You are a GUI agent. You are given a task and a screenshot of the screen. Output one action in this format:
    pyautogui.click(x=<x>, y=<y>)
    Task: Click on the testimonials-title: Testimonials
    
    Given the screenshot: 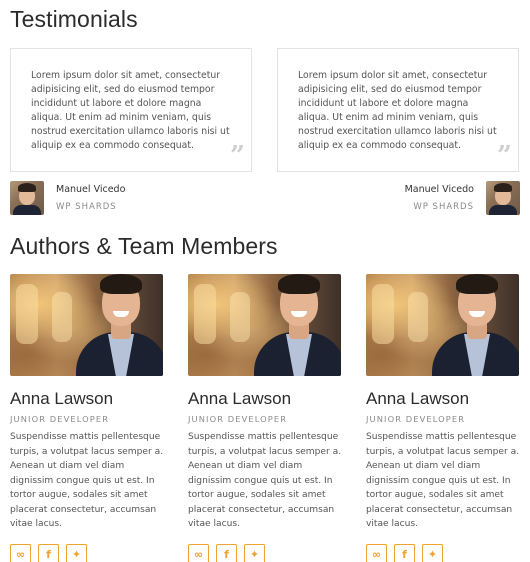 What is the action you would take?
    pyautogui.click(x=74, y=19)
    